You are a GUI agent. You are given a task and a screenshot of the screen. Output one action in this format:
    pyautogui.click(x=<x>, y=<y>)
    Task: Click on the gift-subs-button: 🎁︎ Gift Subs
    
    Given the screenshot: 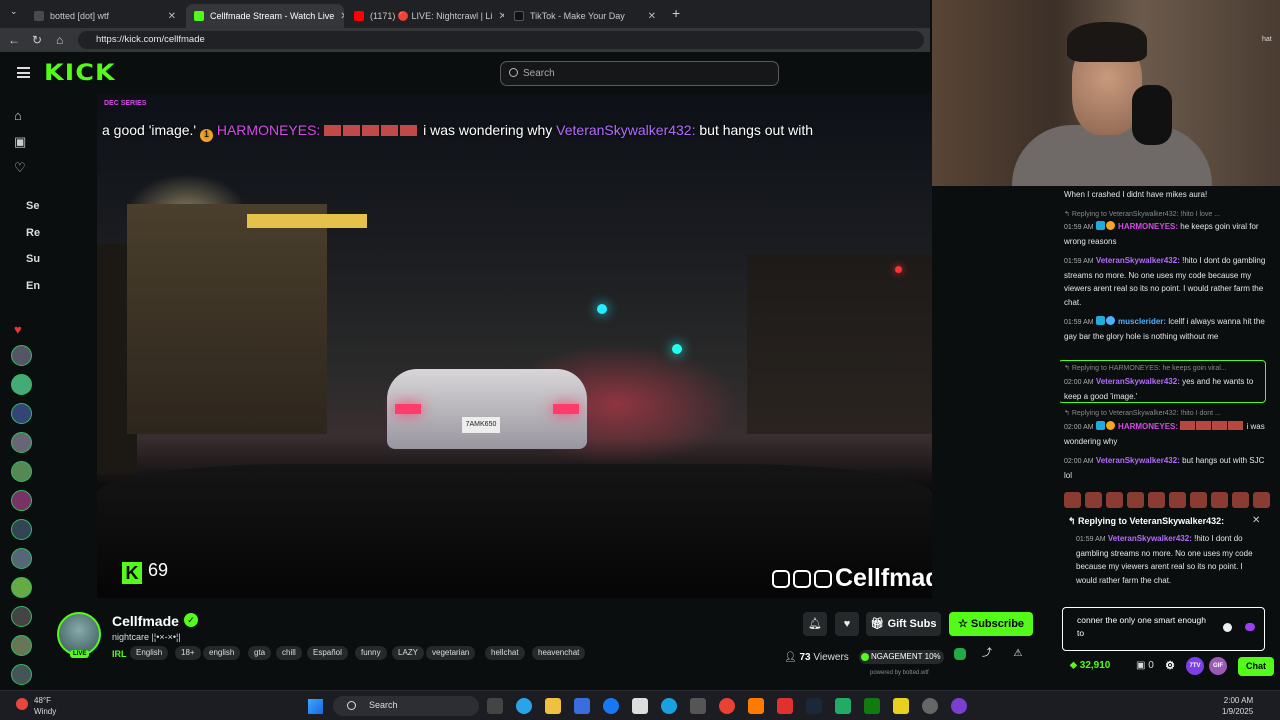 What is the action you would take?
    pyautogui.click(x=903, y=624)
    